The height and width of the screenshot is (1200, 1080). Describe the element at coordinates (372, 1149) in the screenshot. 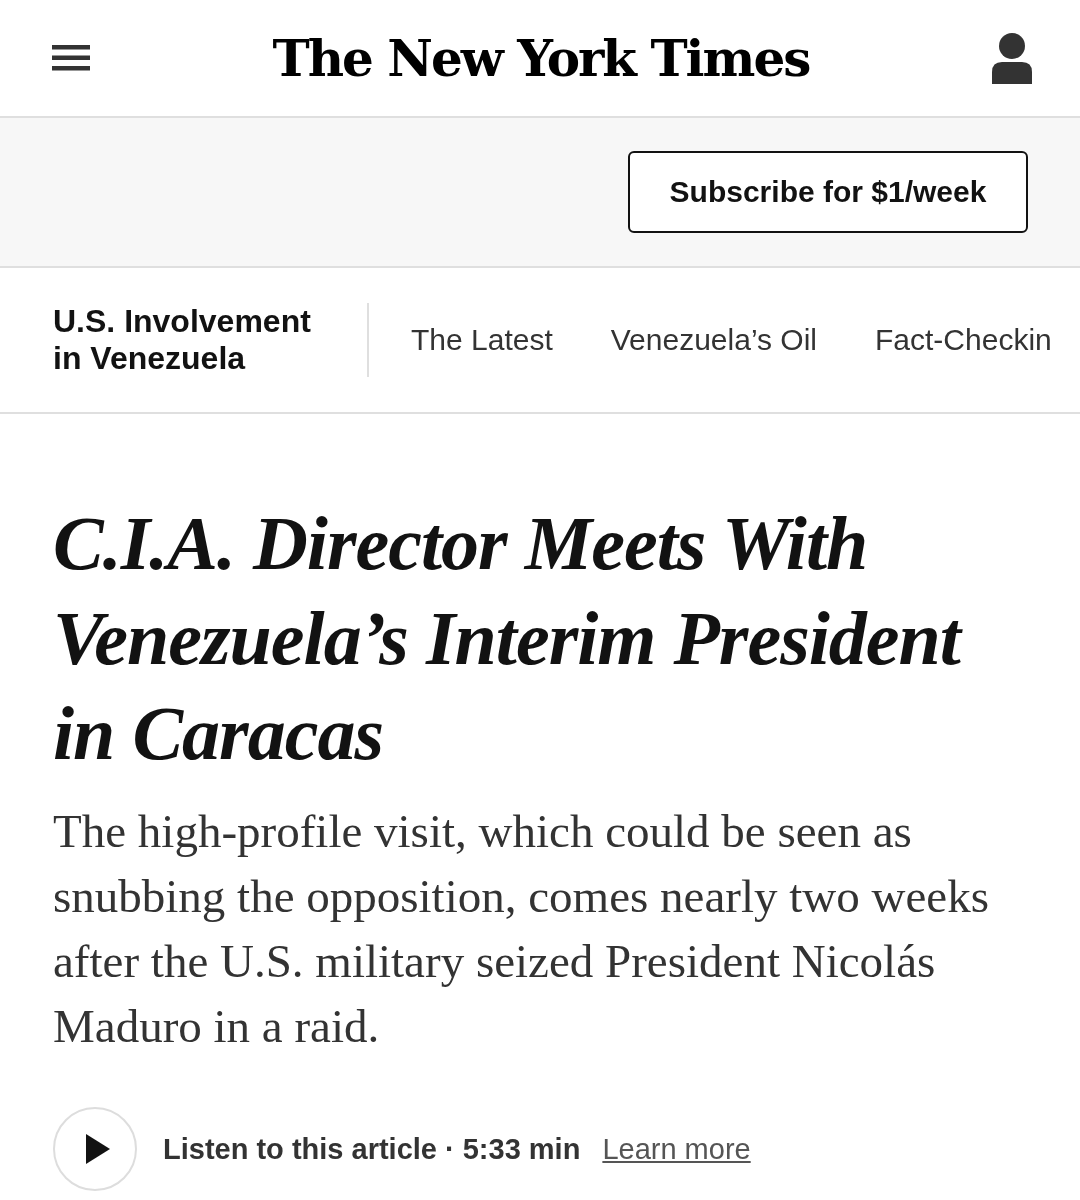

I see `listen-label: Listen to this article · 5:33 min` at that location.